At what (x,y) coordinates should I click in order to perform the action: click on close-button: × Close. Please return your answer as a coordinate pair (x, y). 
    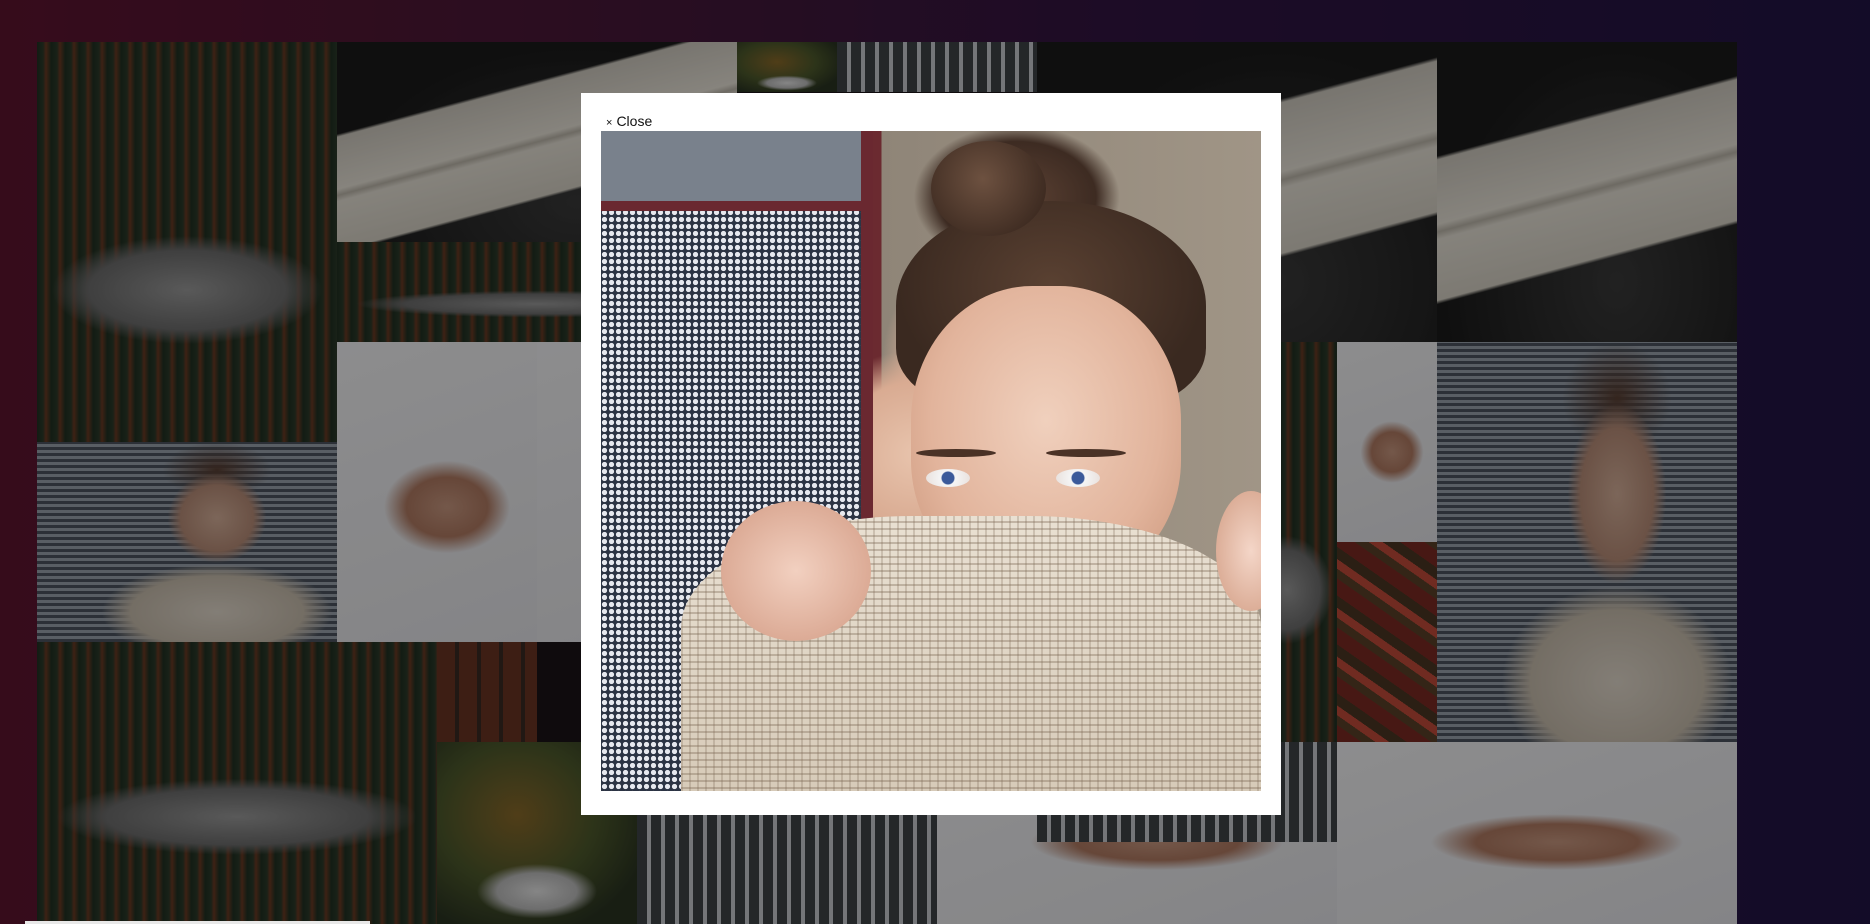
    Looking at the image, I should click on (629, 122).